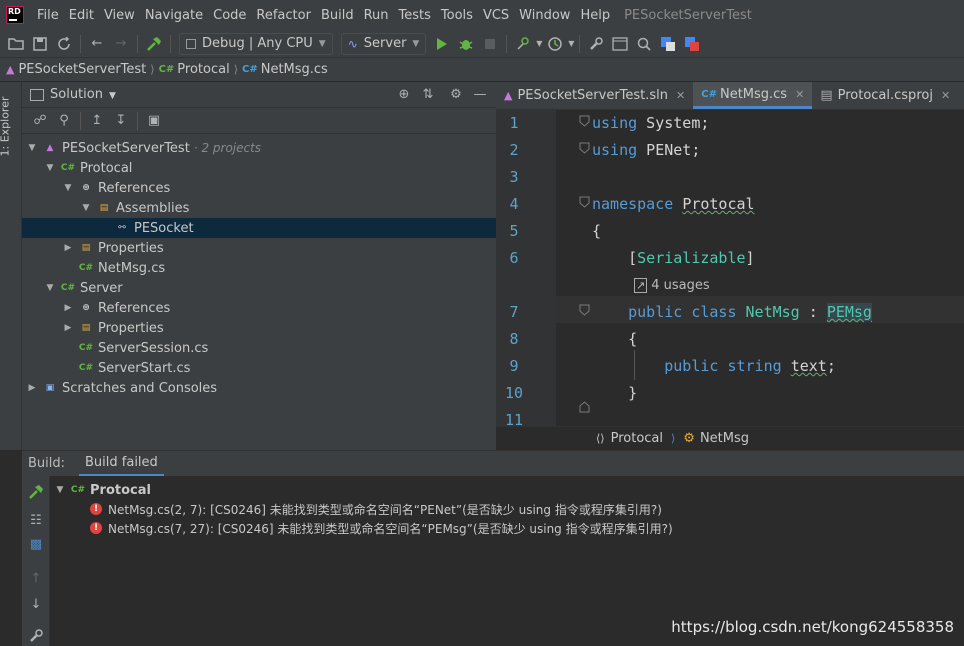  Describe the element at coordinates (259, 268) in the screenshot. I see `tree-item-netmsg: C# NetMsg.cs` at that location.